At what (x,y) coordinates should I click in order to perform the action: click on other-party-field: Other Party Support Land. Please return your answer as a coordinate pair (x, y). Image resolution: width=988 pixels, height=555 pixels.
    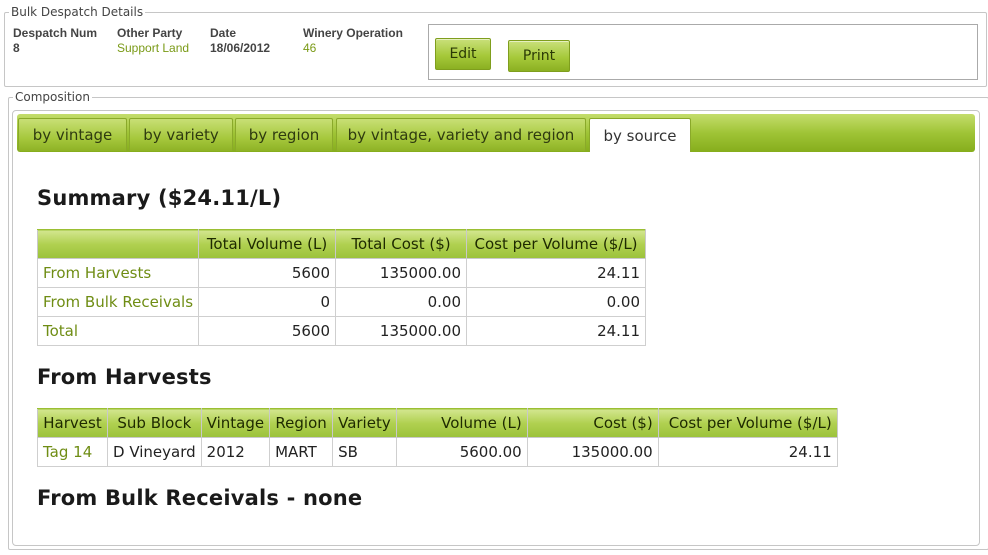
    Looking at the image, I should click on (153, 41).